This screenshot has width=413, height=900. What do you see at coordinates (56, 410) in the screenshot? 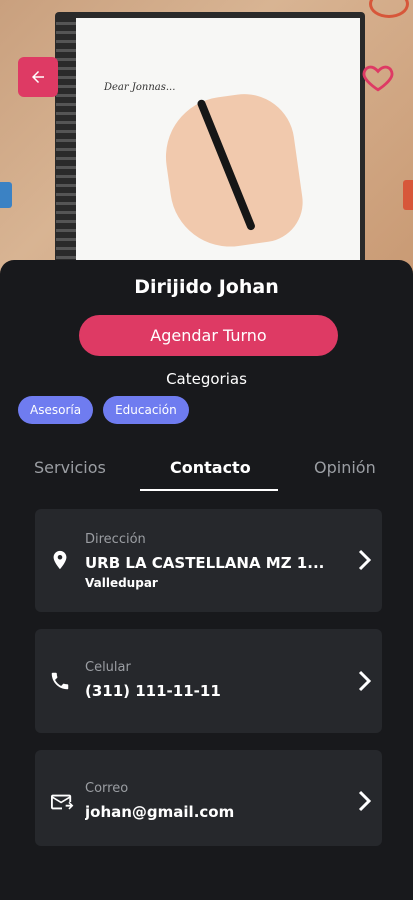
I see `category-chip: Asesoría` at bounding box center [56, 410].